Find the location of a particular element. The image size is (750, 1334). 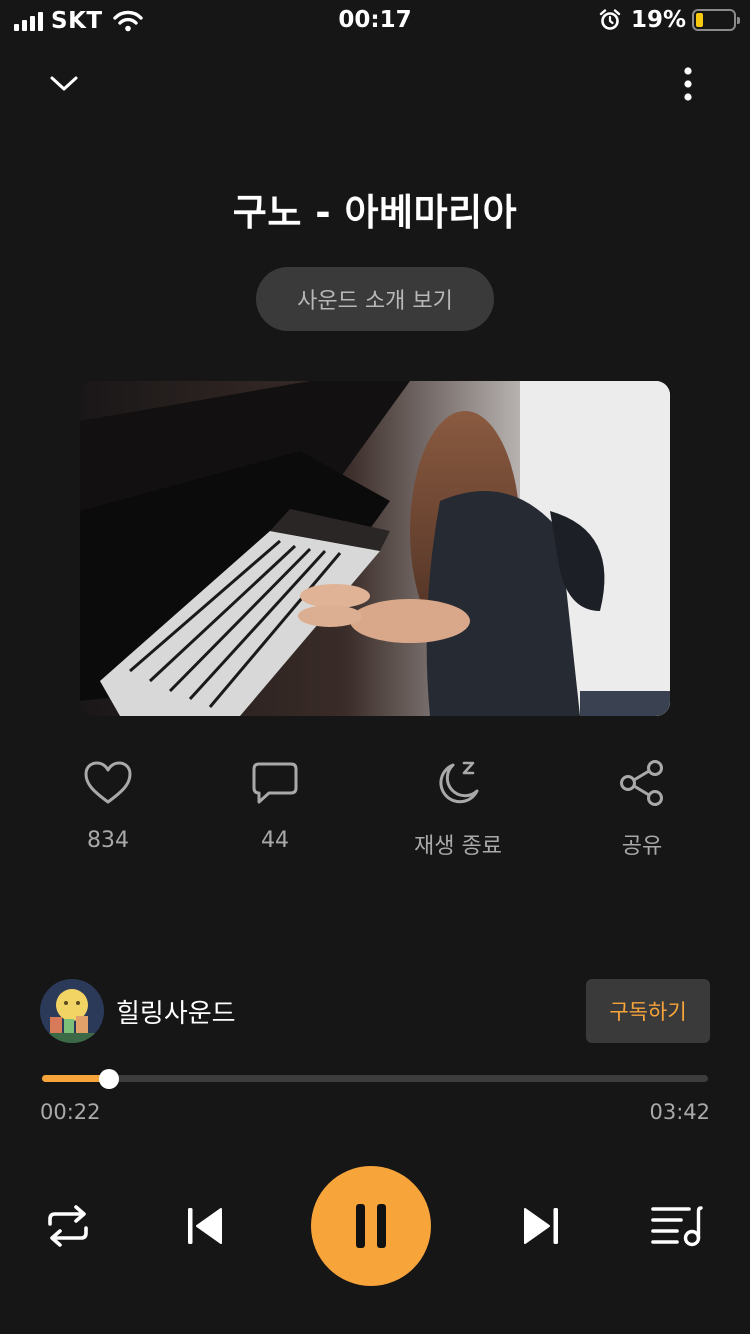

sound-intro-button: 사운드 소개 보기 is located at coordinates (375, 299).